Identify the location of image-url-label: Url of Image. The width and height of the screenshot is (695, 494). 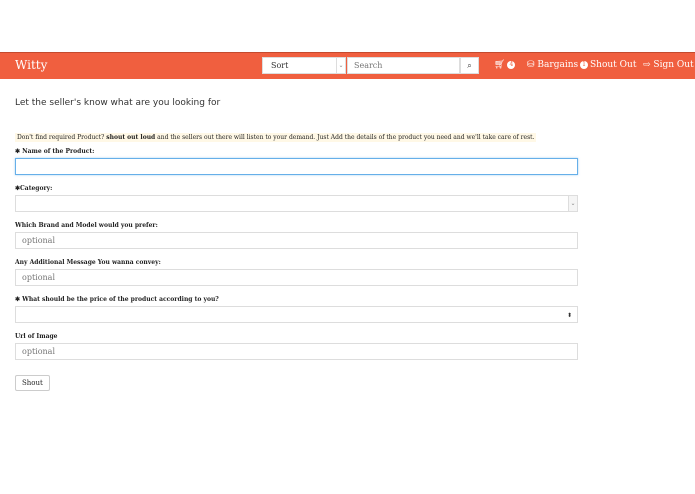
(36, 336).